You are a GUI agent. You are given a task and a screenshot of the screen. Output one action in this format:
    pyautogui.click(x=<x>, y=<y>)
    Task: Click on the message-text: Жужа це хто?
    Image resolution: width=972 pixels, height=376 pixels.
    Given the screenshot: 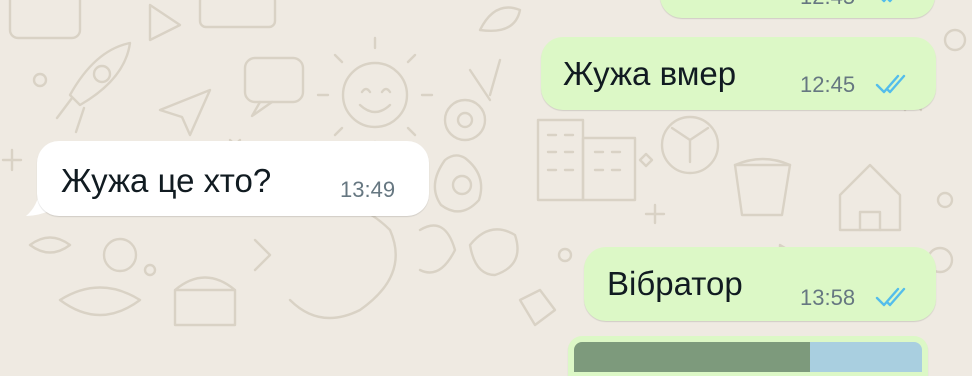 What is the action you would take?
    pyautogui.click(x=166, y=180)
    